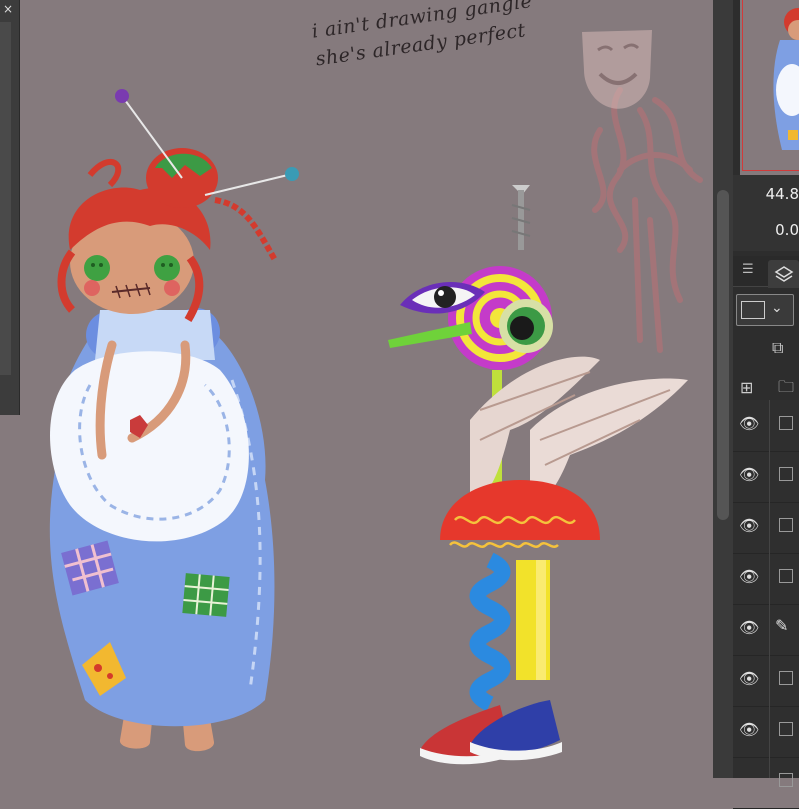  I want to click on layers-icon, so click(784, 274).